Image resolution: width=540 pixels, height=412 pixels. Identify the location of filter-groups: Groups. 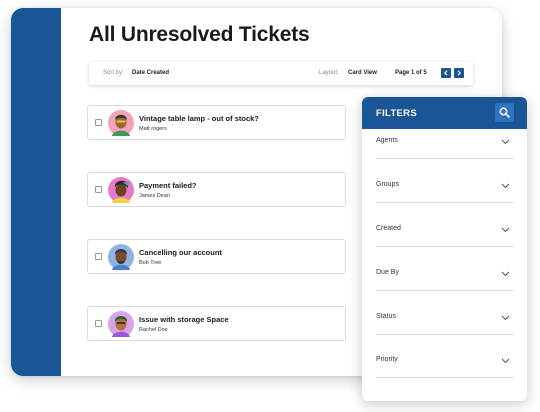
(445, 192).